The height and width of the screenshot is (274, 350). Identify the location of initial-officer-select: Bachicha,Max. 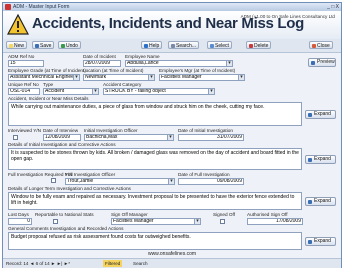
(129, 137).